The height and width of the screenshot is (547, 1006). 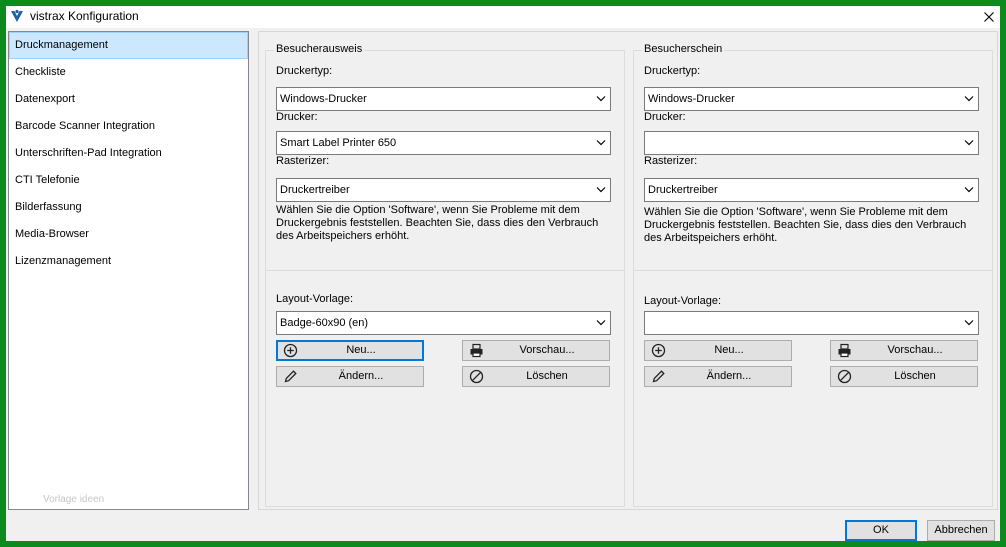 What do you see at coordinates (683, 49) in the screenshot?
I see `group-title: Besucherschein` at bounding box center [683, 49].